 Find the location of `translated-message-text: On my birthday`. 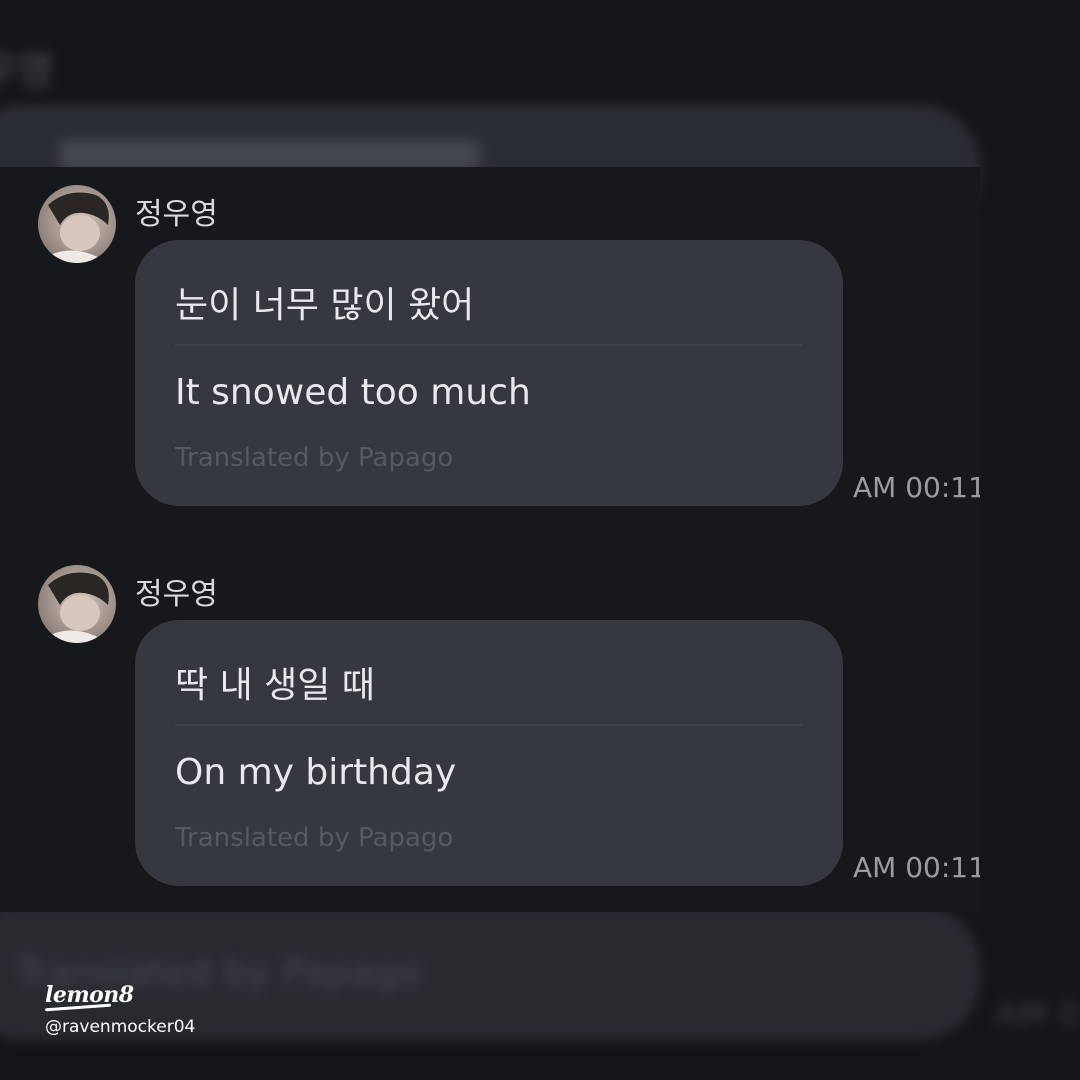

translated-message-text: On my birthday is located at coordinates (316, 772).